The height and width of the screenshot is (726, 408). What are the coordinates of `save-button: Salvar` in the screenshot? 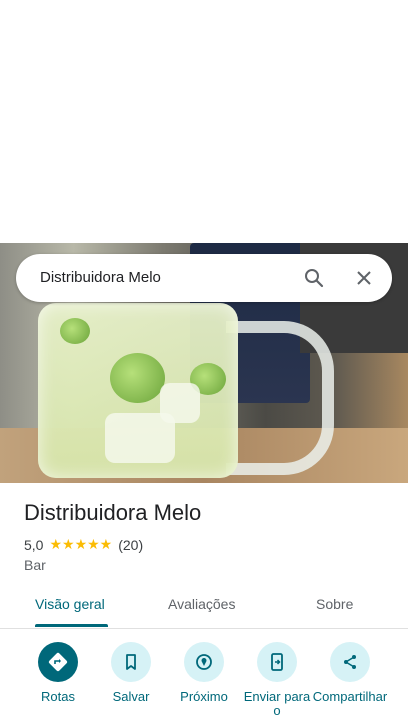 It's located at (131, 672).